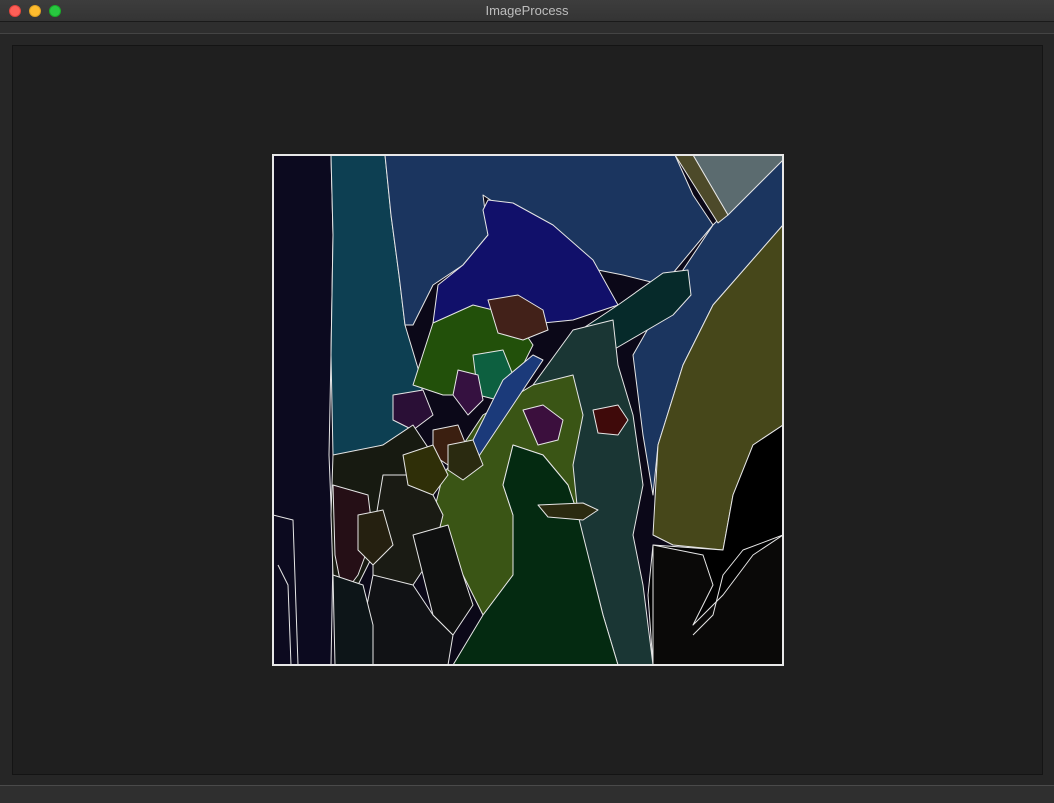 The width and height of the screenshot is (1054, 803). I want to click on region-left-strip, so click(303, 410).